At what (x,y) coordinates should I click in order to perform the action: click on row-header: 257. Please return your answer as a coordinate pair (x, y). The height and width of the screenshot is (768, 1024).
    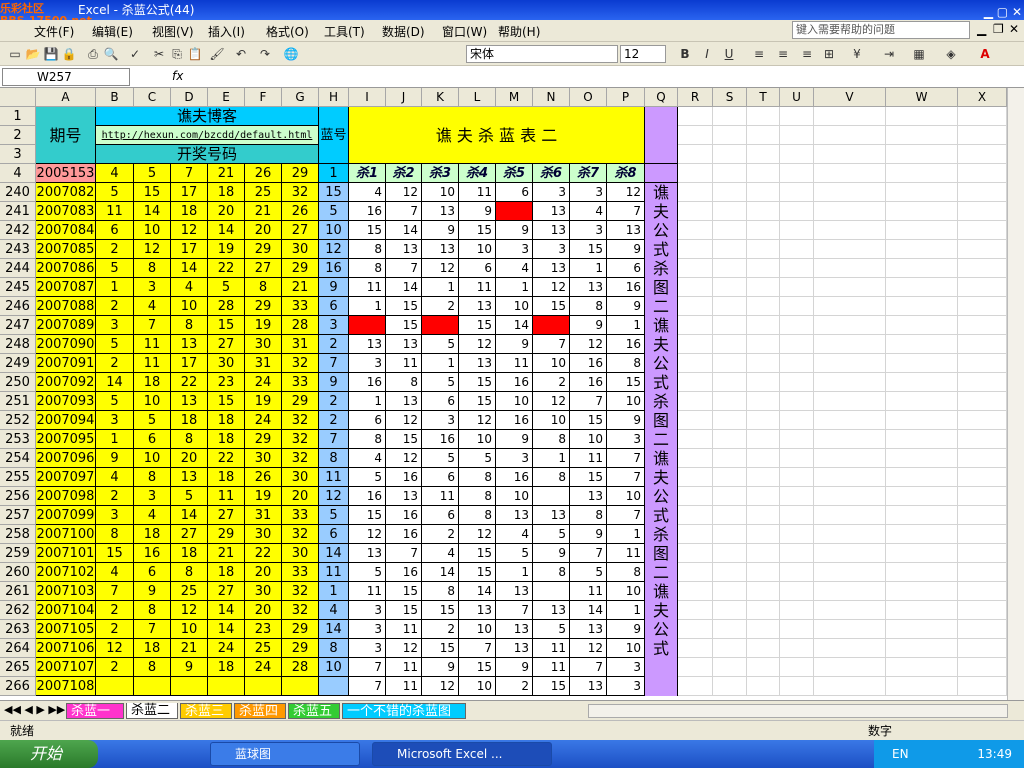
    Looking at the image, I should click on (18, 515).